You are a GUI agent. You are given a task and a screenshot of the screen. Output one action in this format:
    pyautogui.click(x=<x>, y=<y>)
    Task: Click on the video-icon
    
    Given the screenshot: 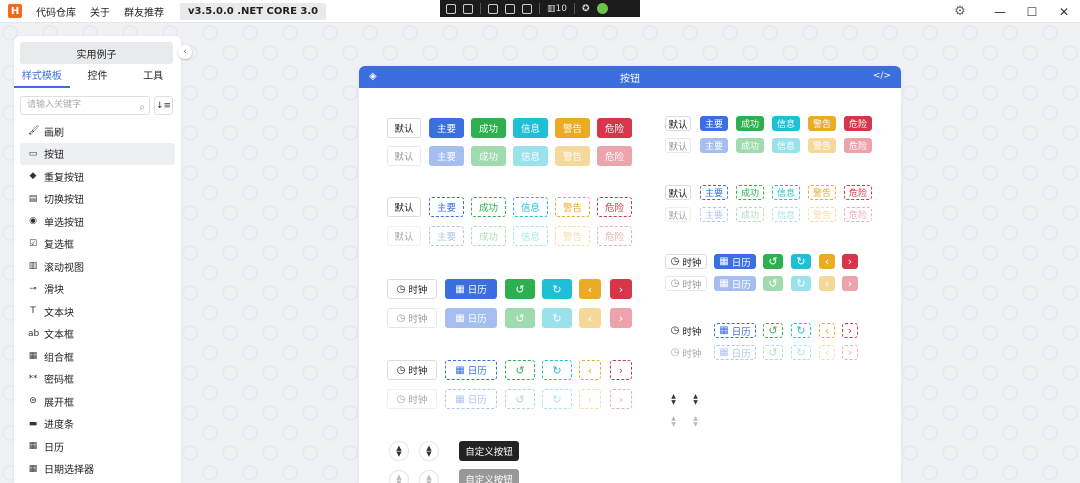 What is the action you would take?
    pyautogui.click(x=468, y=8)
    